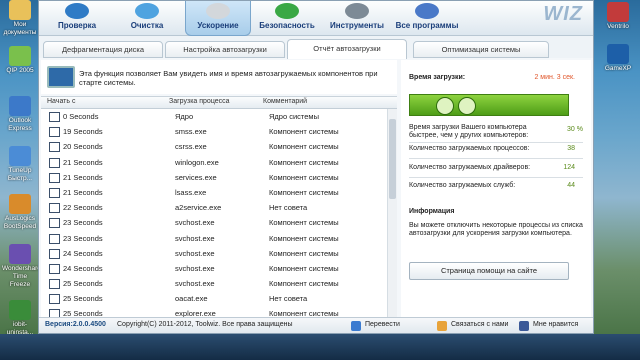 The height and width of the screenshot is (360, 640). I want to click on table-row: 22 Seconds a2service.exe Нет совета, so click(214, 207).